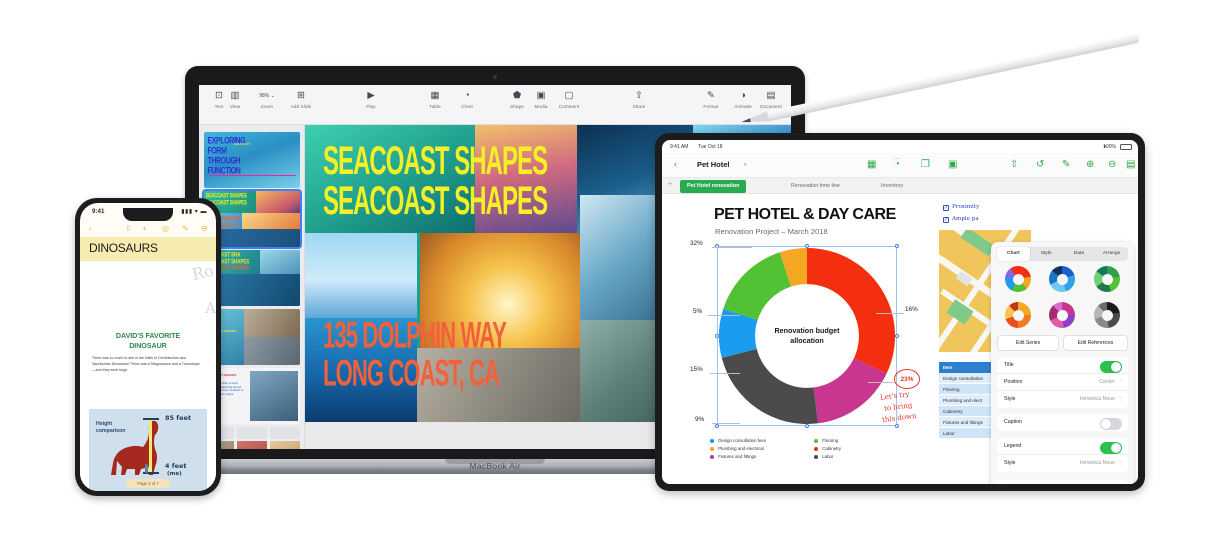 The image size is (1219, 551). I want to click on checklist-label-parking: Ample pa, so click(965, 219).